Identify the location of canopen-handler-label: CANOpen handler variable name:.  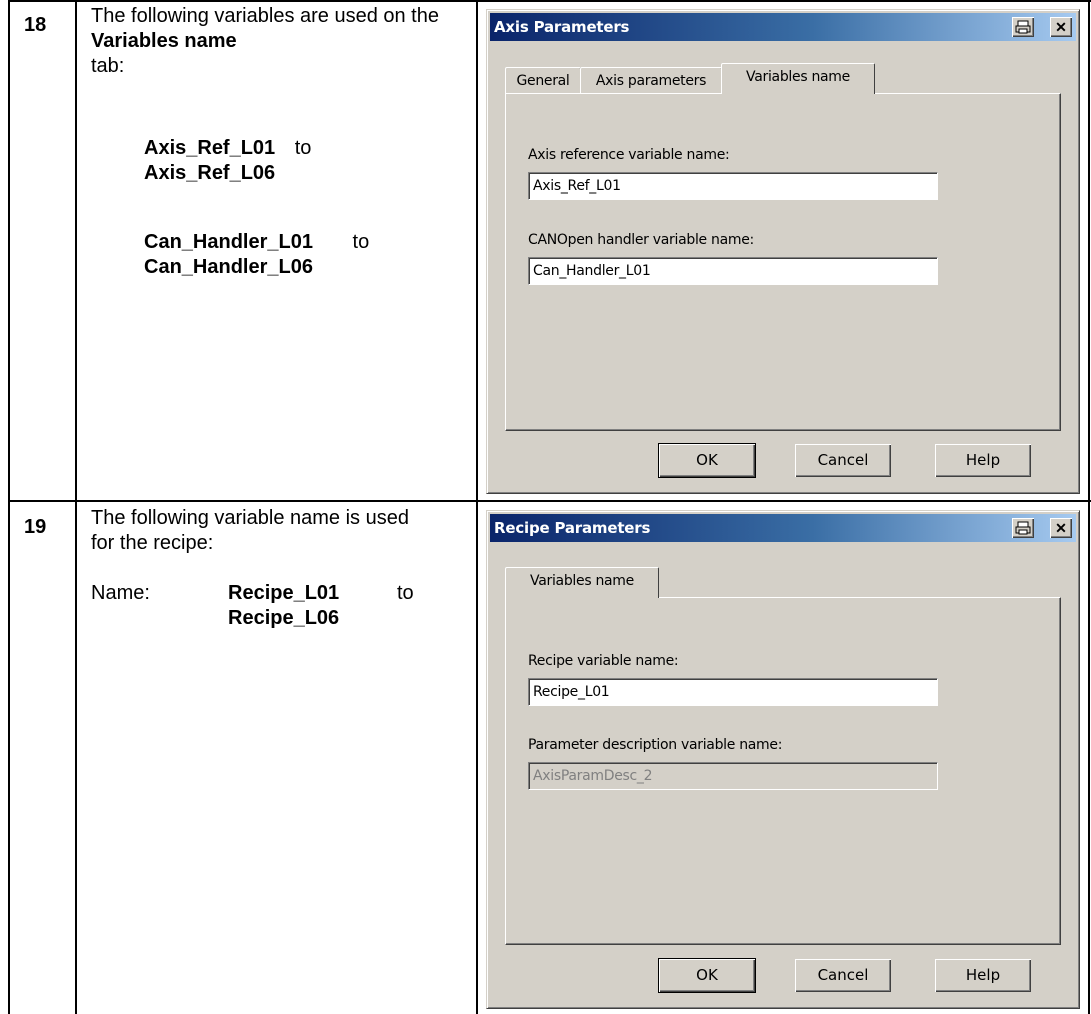
(641, 240).